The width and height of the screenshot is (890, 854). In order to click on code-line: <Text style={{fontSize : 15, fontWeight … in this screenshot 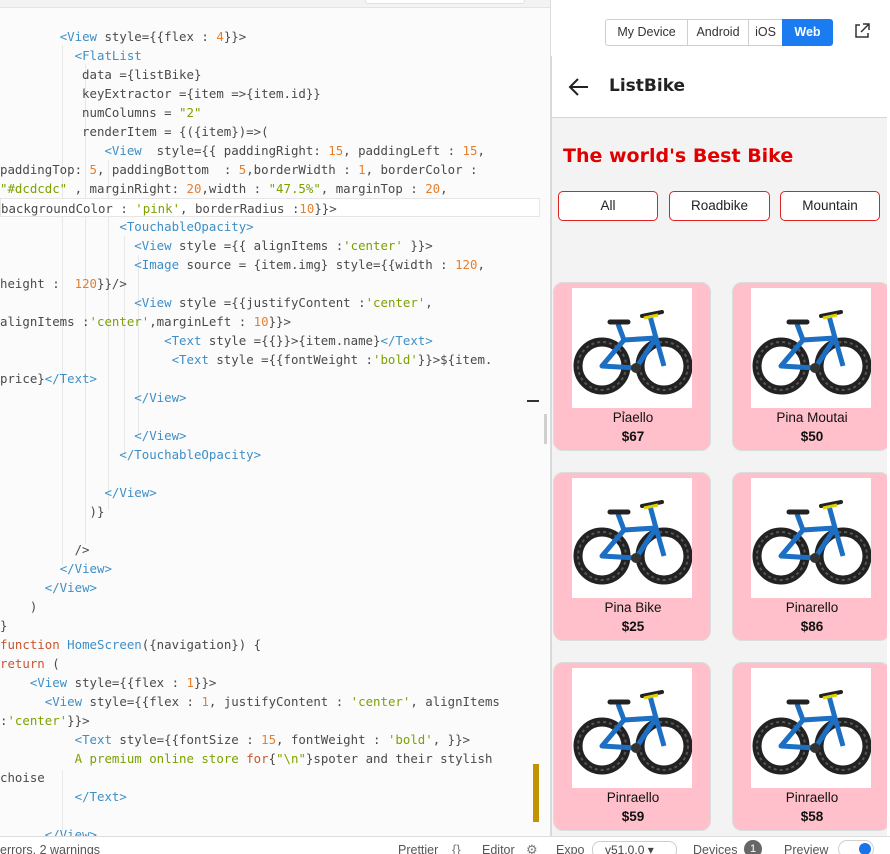, I will do `click(270, 739)`.